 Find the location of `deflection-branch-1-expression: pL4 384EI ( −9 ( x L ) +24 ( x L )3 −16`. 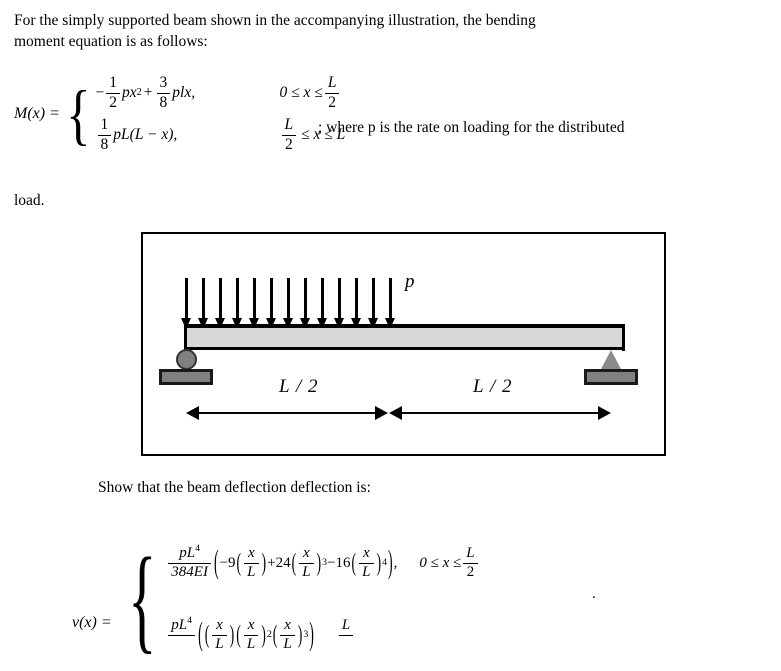

deflection-branch-1-expression: pL4 384EI ( −9 ( x L ) +24 ( x L )3 −16 is located at coordinates (281, 561).